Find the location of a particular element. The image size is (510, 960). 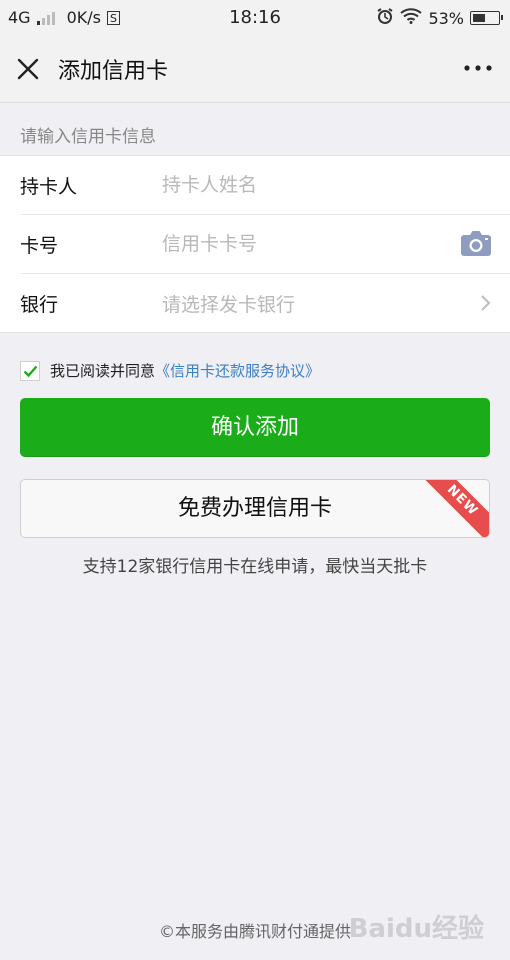

alarm-icon is located at coordinates (385, 18).